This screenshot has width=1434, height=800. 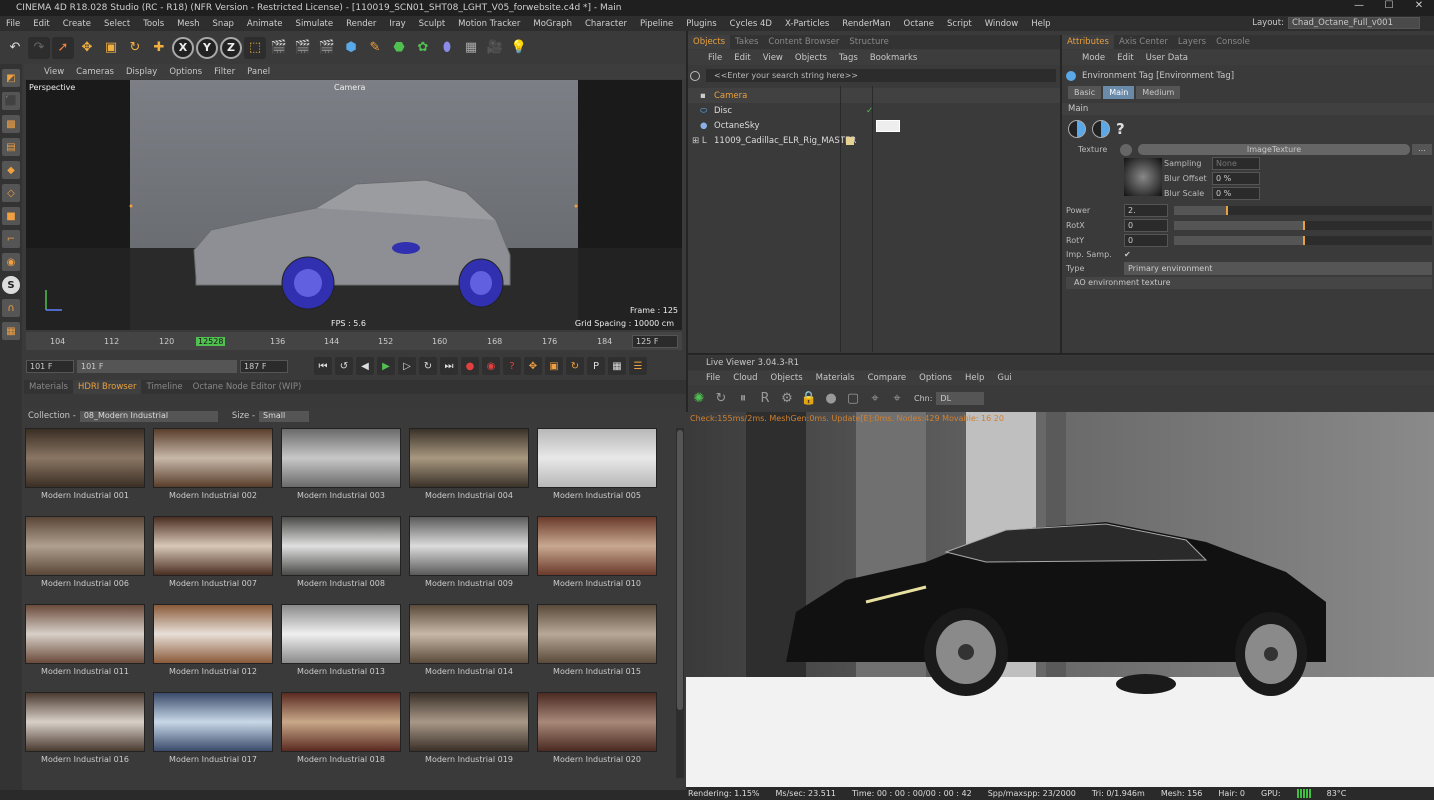 What do you see at coordinates (831, 398) in the screenshot?
I see `material-ball-icon: ●` at bounding box center [831, 398].